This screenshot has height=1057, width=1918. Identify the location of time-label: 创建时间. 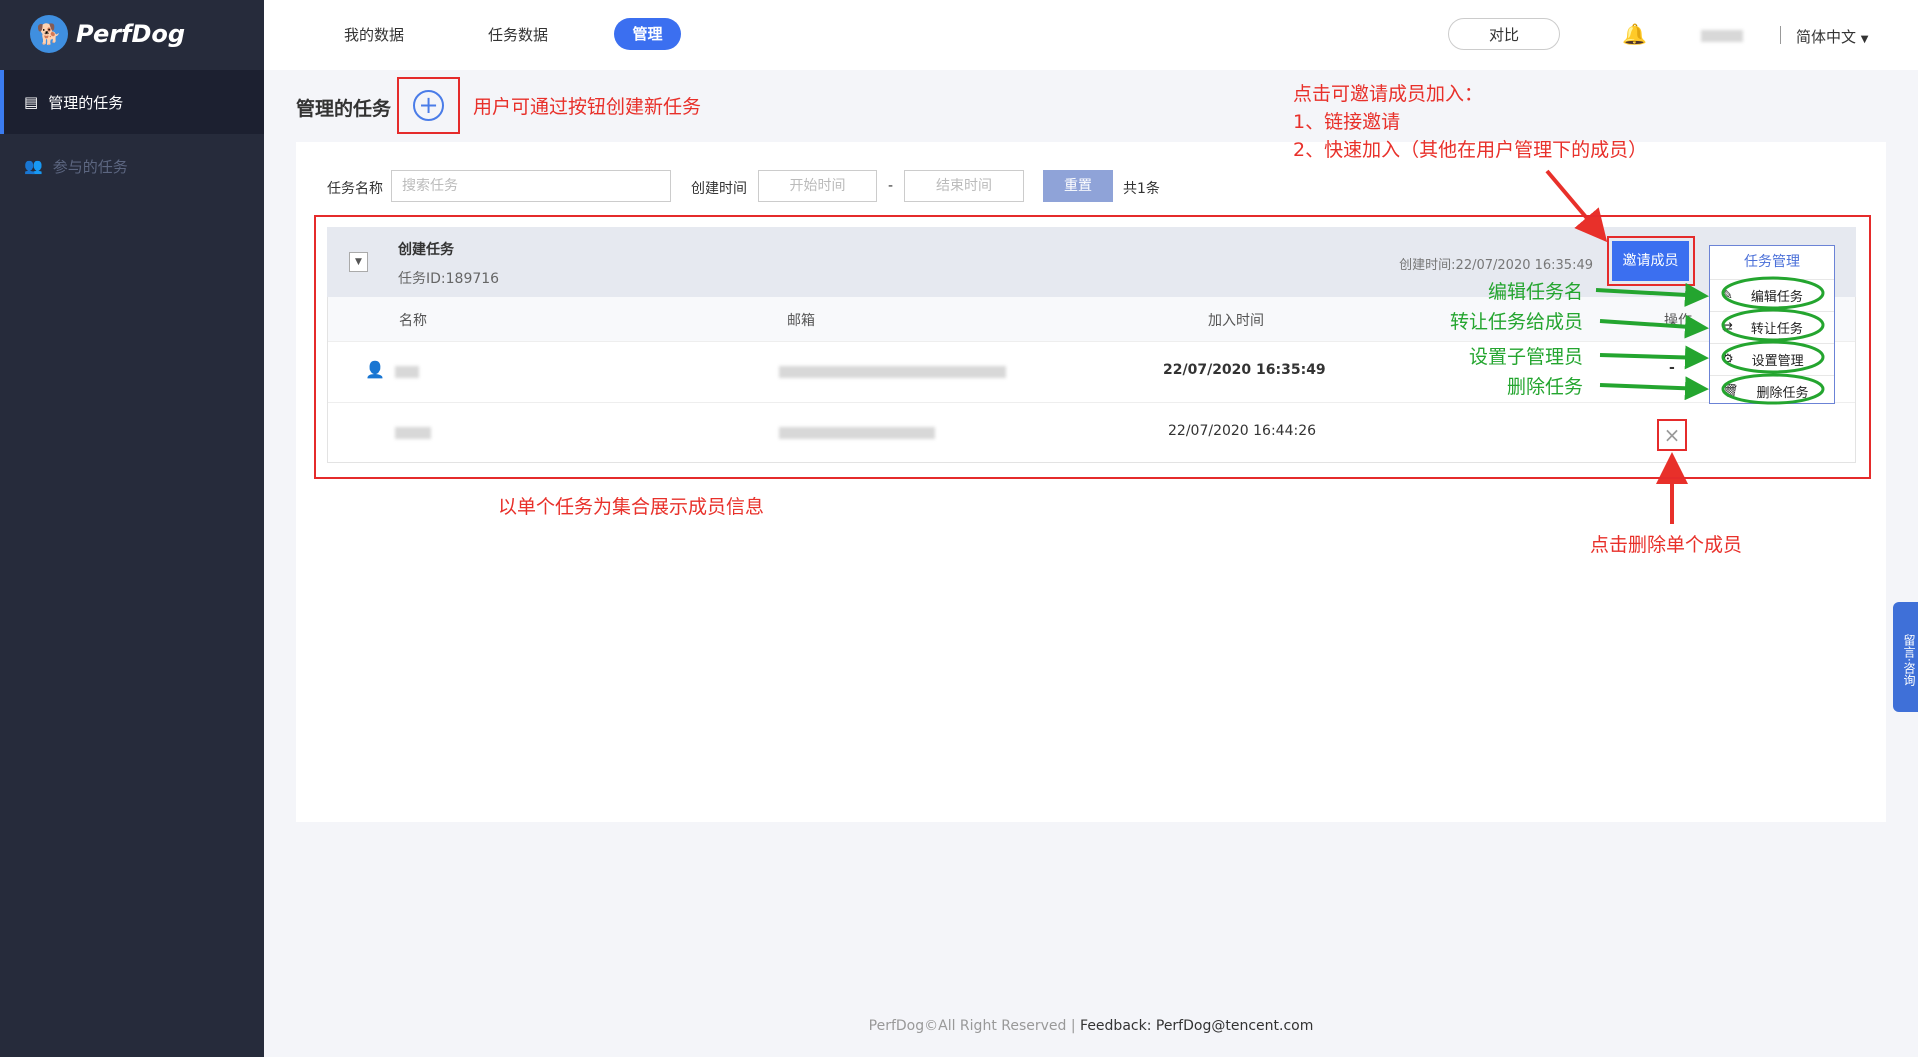
(719, 189).